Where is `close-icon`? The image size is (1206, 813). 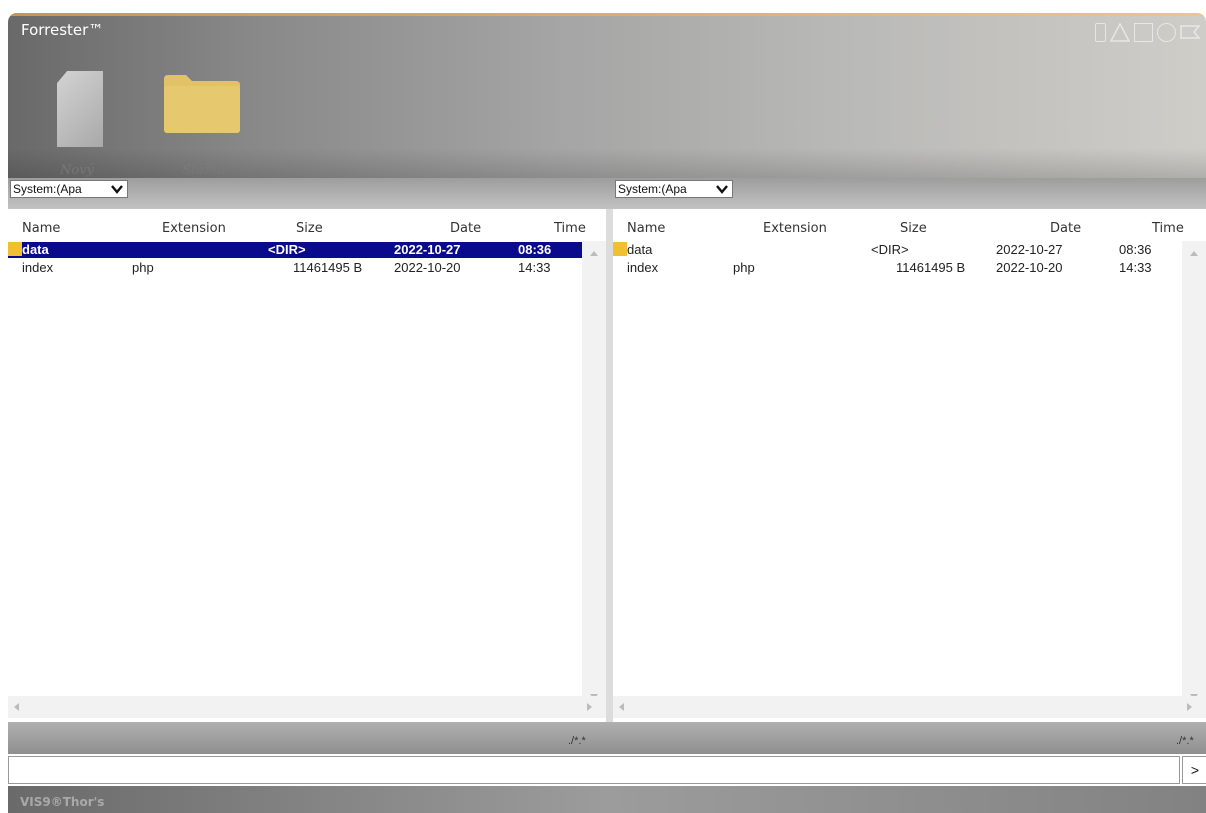 close-icon is located at coordinates (1190, 32).